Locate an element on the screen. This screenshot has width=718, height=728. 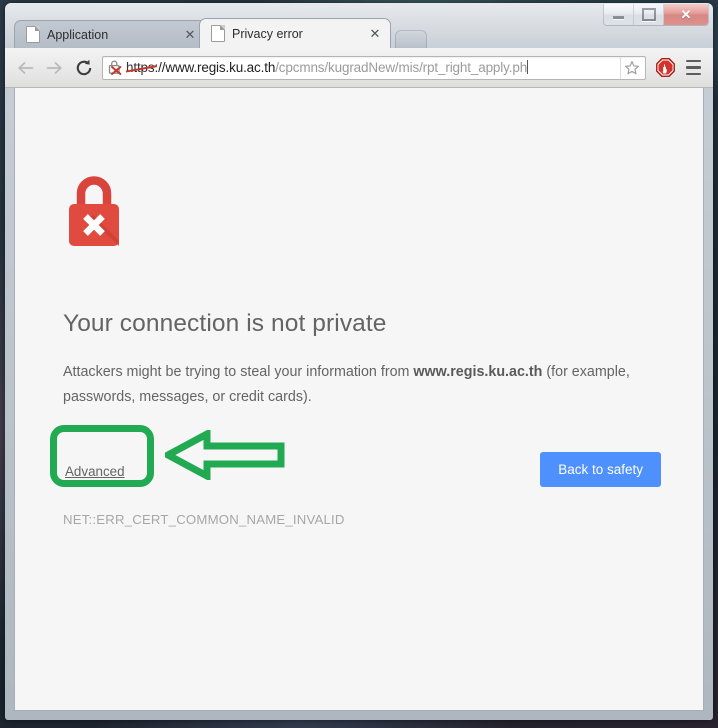
back-button is located at coordinates (25, 67).